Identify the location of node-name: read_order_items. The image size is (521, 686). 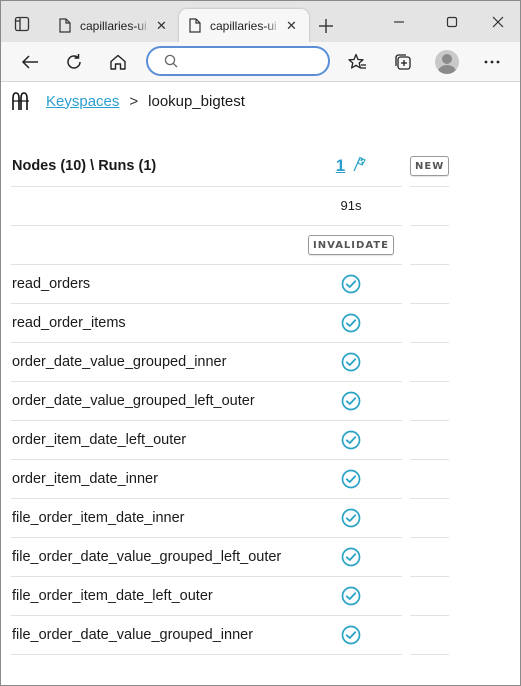
(69, 322).